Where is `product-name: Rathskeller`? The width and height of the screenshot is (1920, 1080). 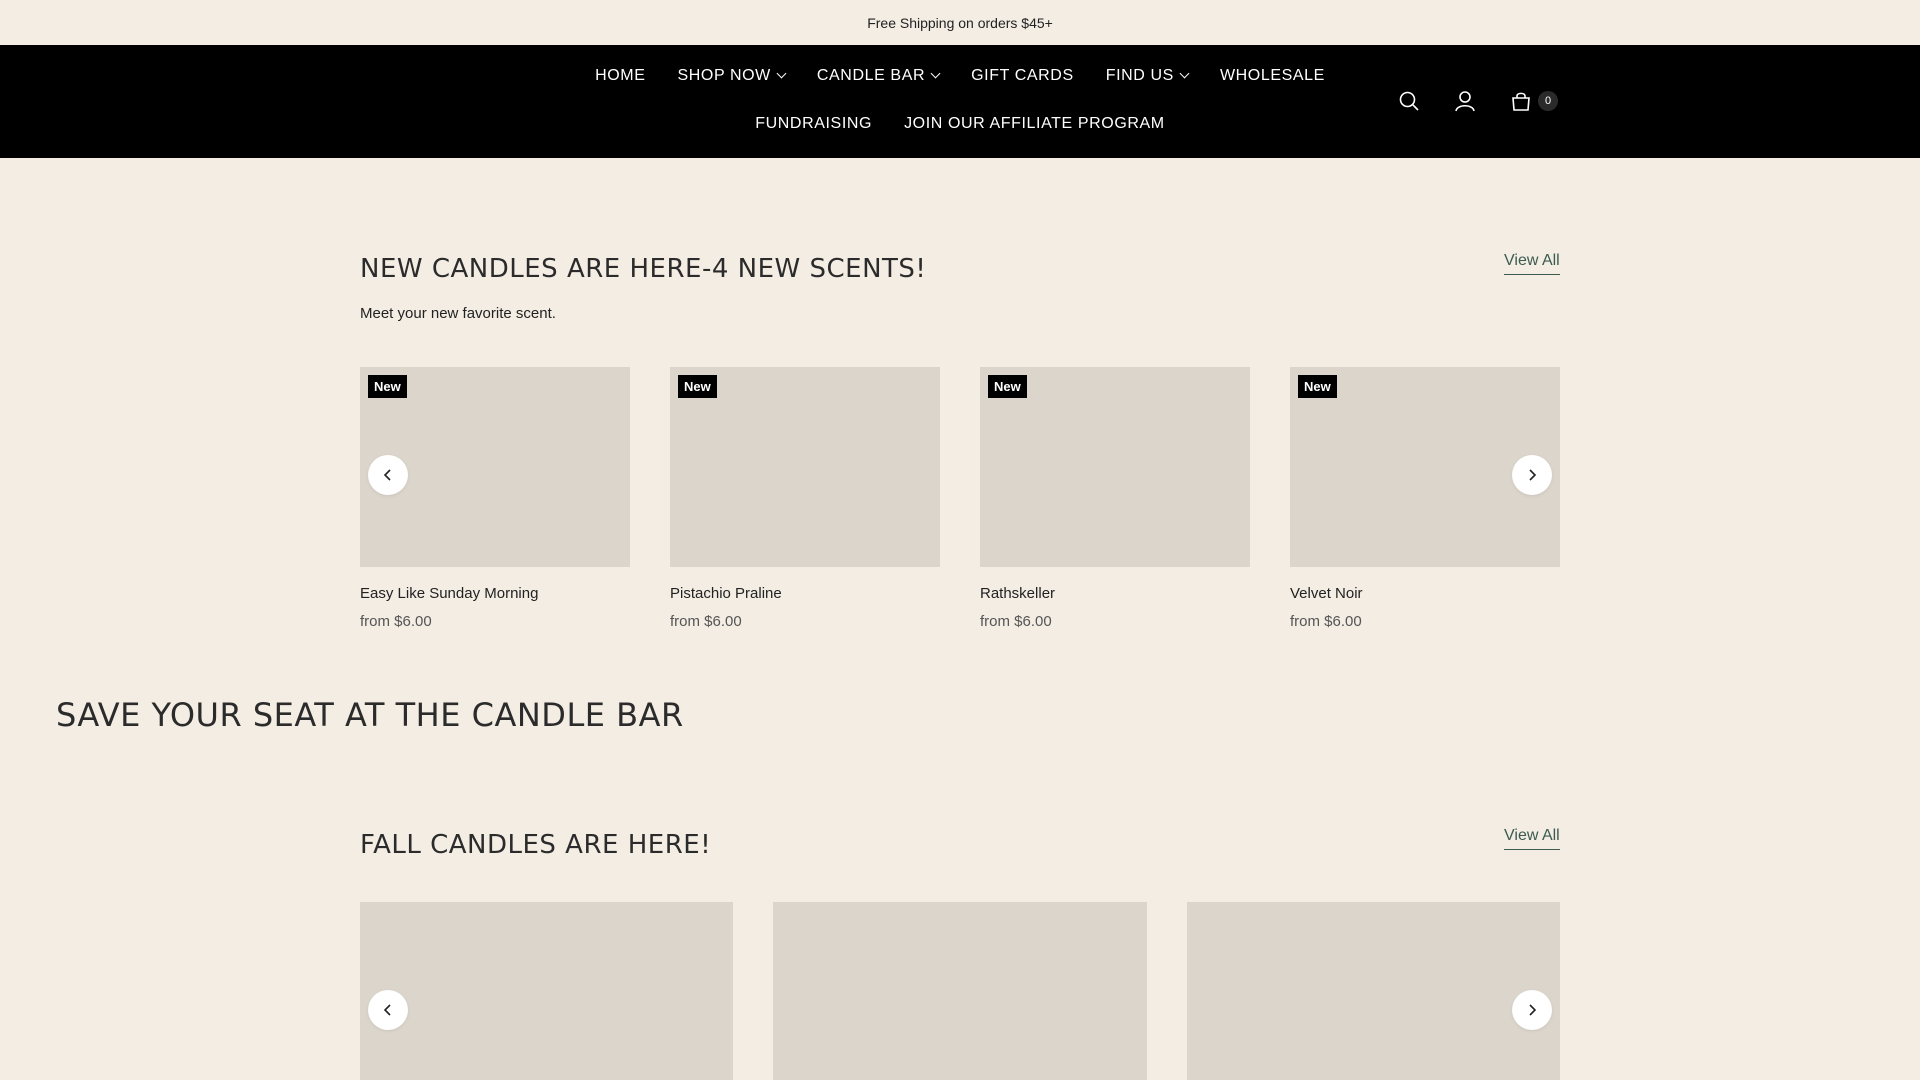 product-name: Rathskeller is located at coordinates (1017, 593).